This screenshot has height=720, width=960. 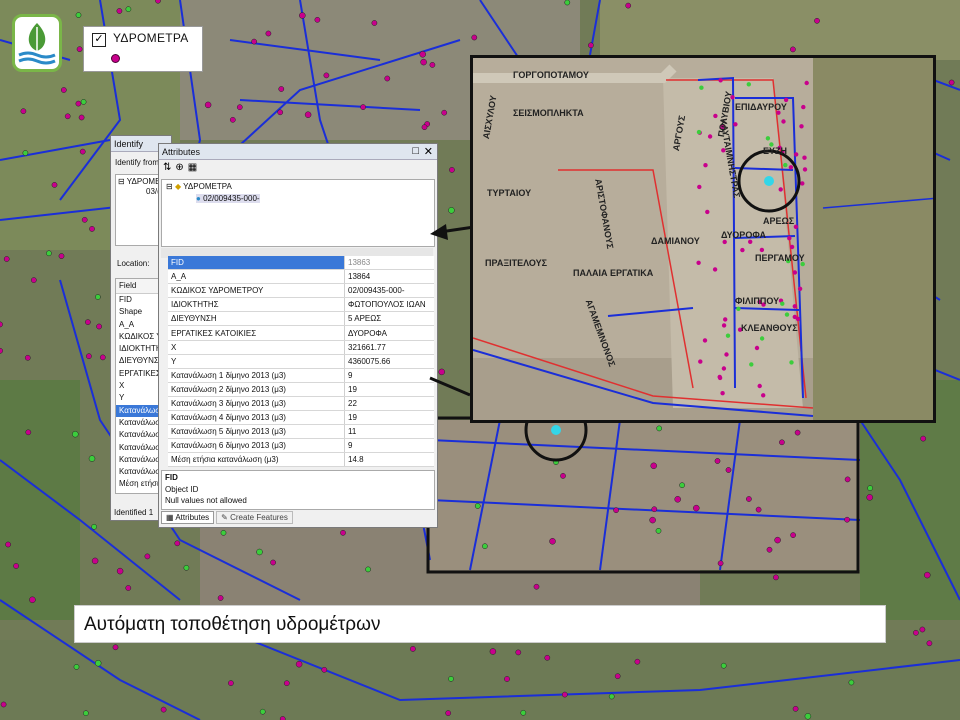 I want to click on attribute-value: 5 ΑΡΕΩΣ, so click(x=389, y=319).